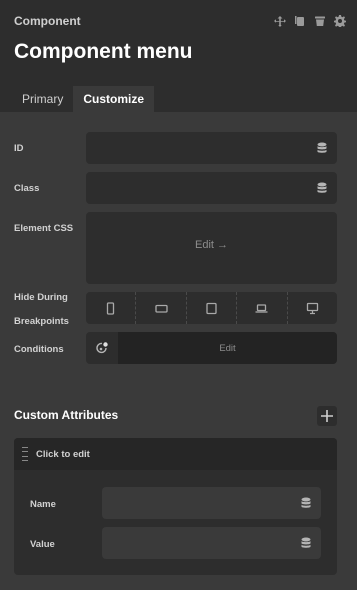 This screenshot has height=590, width=357. I want to click on element-css-field: Edit →, so click(211, 248).